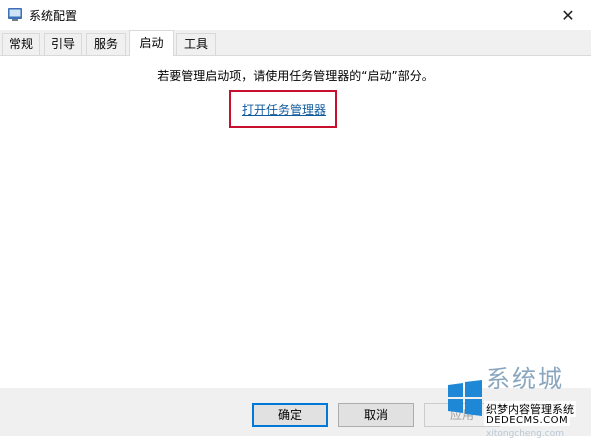 The image size is (591, 439). What do you see at coordinates (527, 420) in the screenshot?
I see `watermark-line2: DEDECMS.COM` at bounding box center [527, 420].